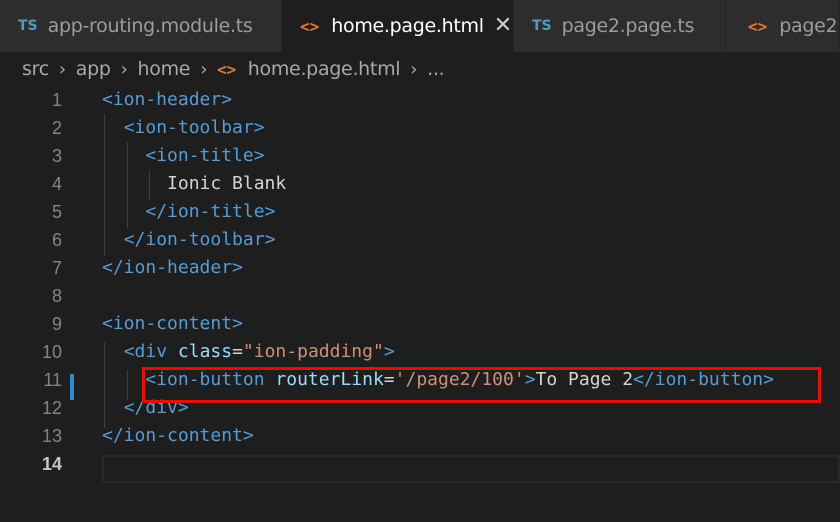 The width and height of the screenshot is (840, 522). Describe the element at coordinates (210, 211) in the screenshot. I see `code-text: </ion-title>` at that location.